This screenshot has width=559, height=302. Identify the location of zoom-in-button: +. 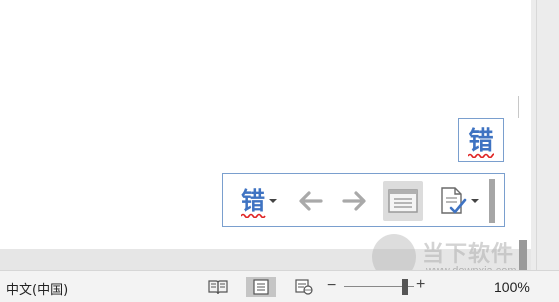
(420, 285).